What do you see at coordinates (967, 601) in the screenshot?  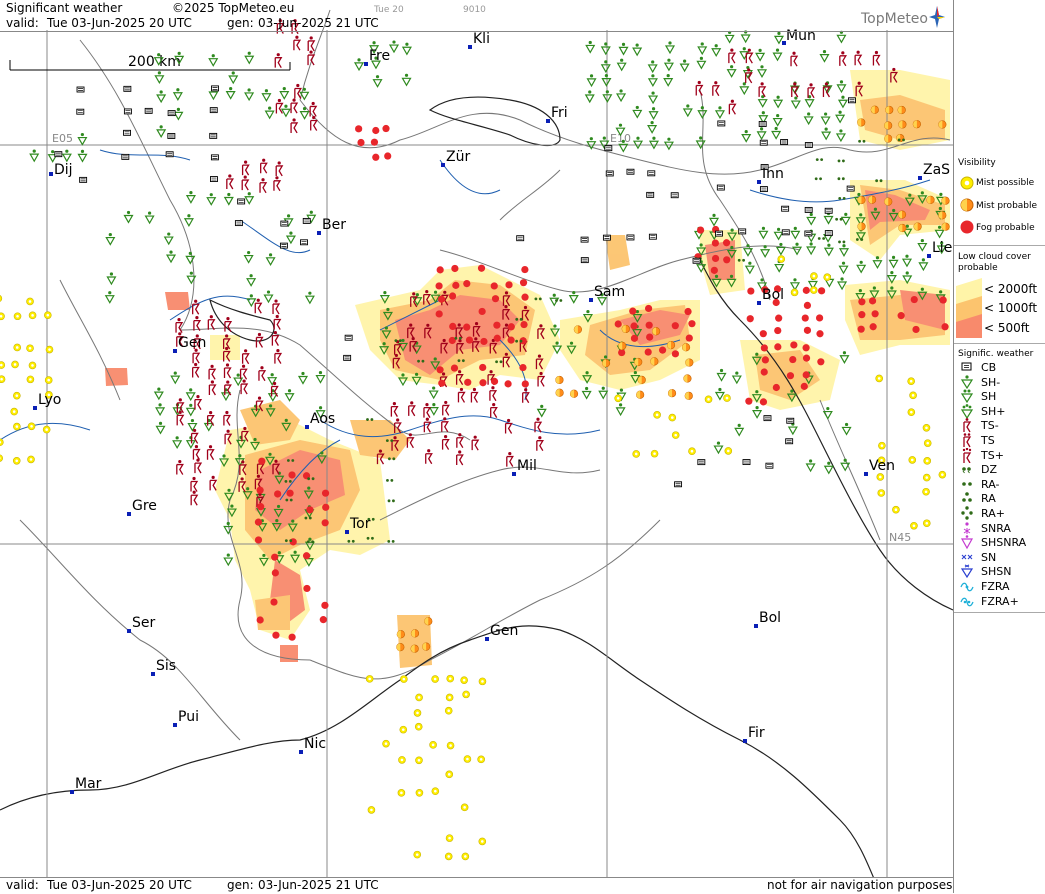 I see `freezing-rain-heavy-icon` at bounding box center [967, 601].